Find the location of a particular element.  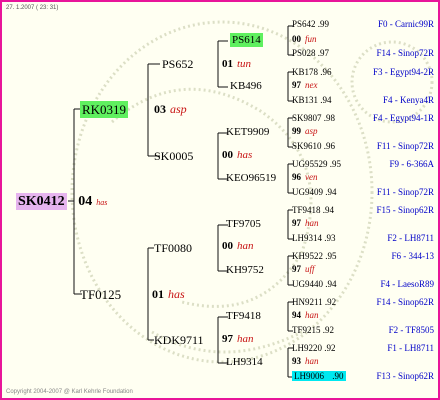

gen1-mating-0: 03 asp is located at coordinates (170, 109).